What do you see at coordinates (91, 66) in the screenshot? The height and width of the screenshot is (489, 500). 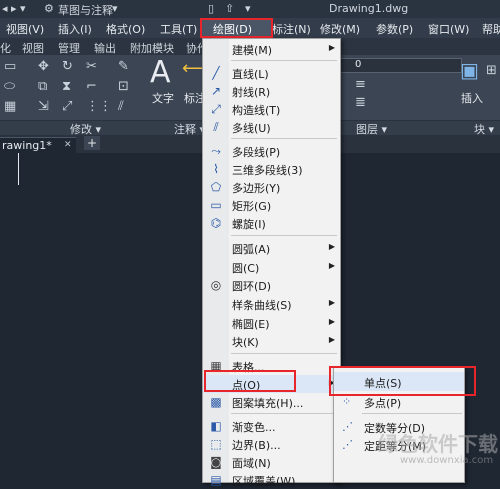 I see `trim-icon: ✂` at bounding box center [91, 66].